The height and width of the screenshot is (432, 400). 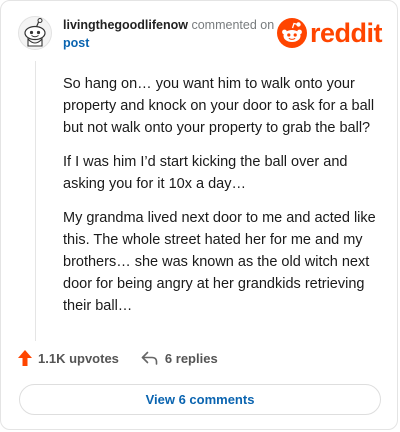 What do you see at coordinates (346, 33) in the screenshot?
I see `reddit-wordmark: reddit` at bounding box center [346, 33].